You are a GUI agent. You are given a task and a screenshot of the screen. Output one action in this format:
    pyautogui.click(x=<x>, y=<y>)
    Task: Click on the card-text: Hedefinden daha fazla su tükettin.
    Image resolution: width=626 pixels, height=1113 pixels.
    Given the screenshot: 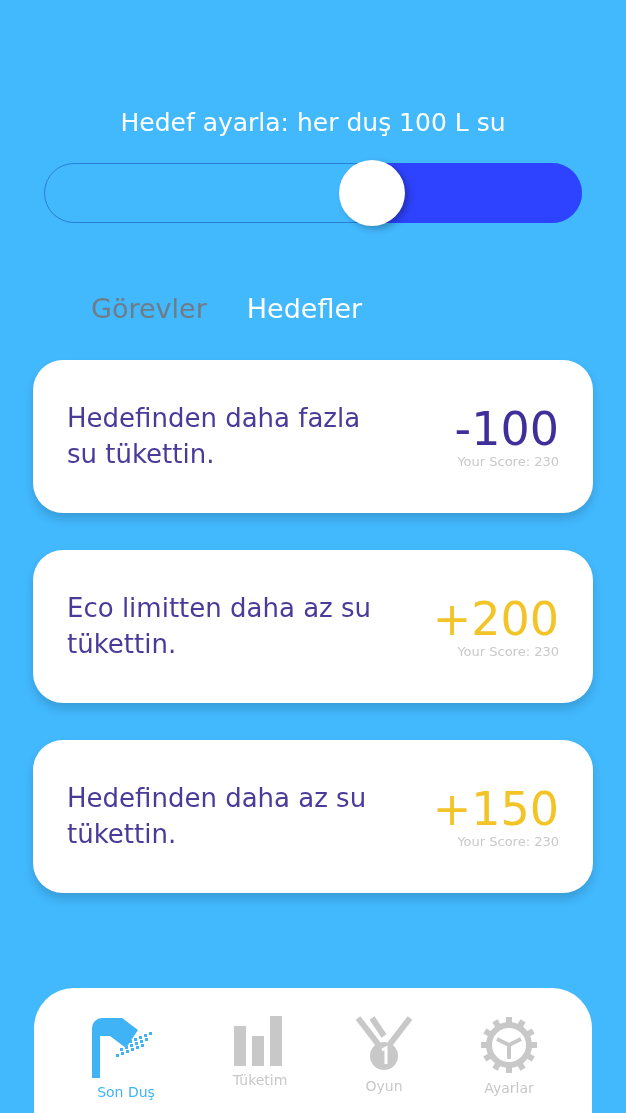 What is the action you would take?
    pyautogui.click(x=214, y=436)
    